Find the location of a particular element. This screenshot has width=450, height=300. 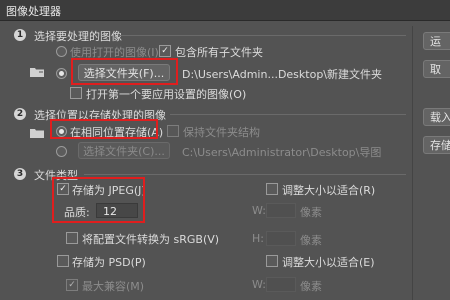

use-open-images-radio is located at coordinates (61, 51).